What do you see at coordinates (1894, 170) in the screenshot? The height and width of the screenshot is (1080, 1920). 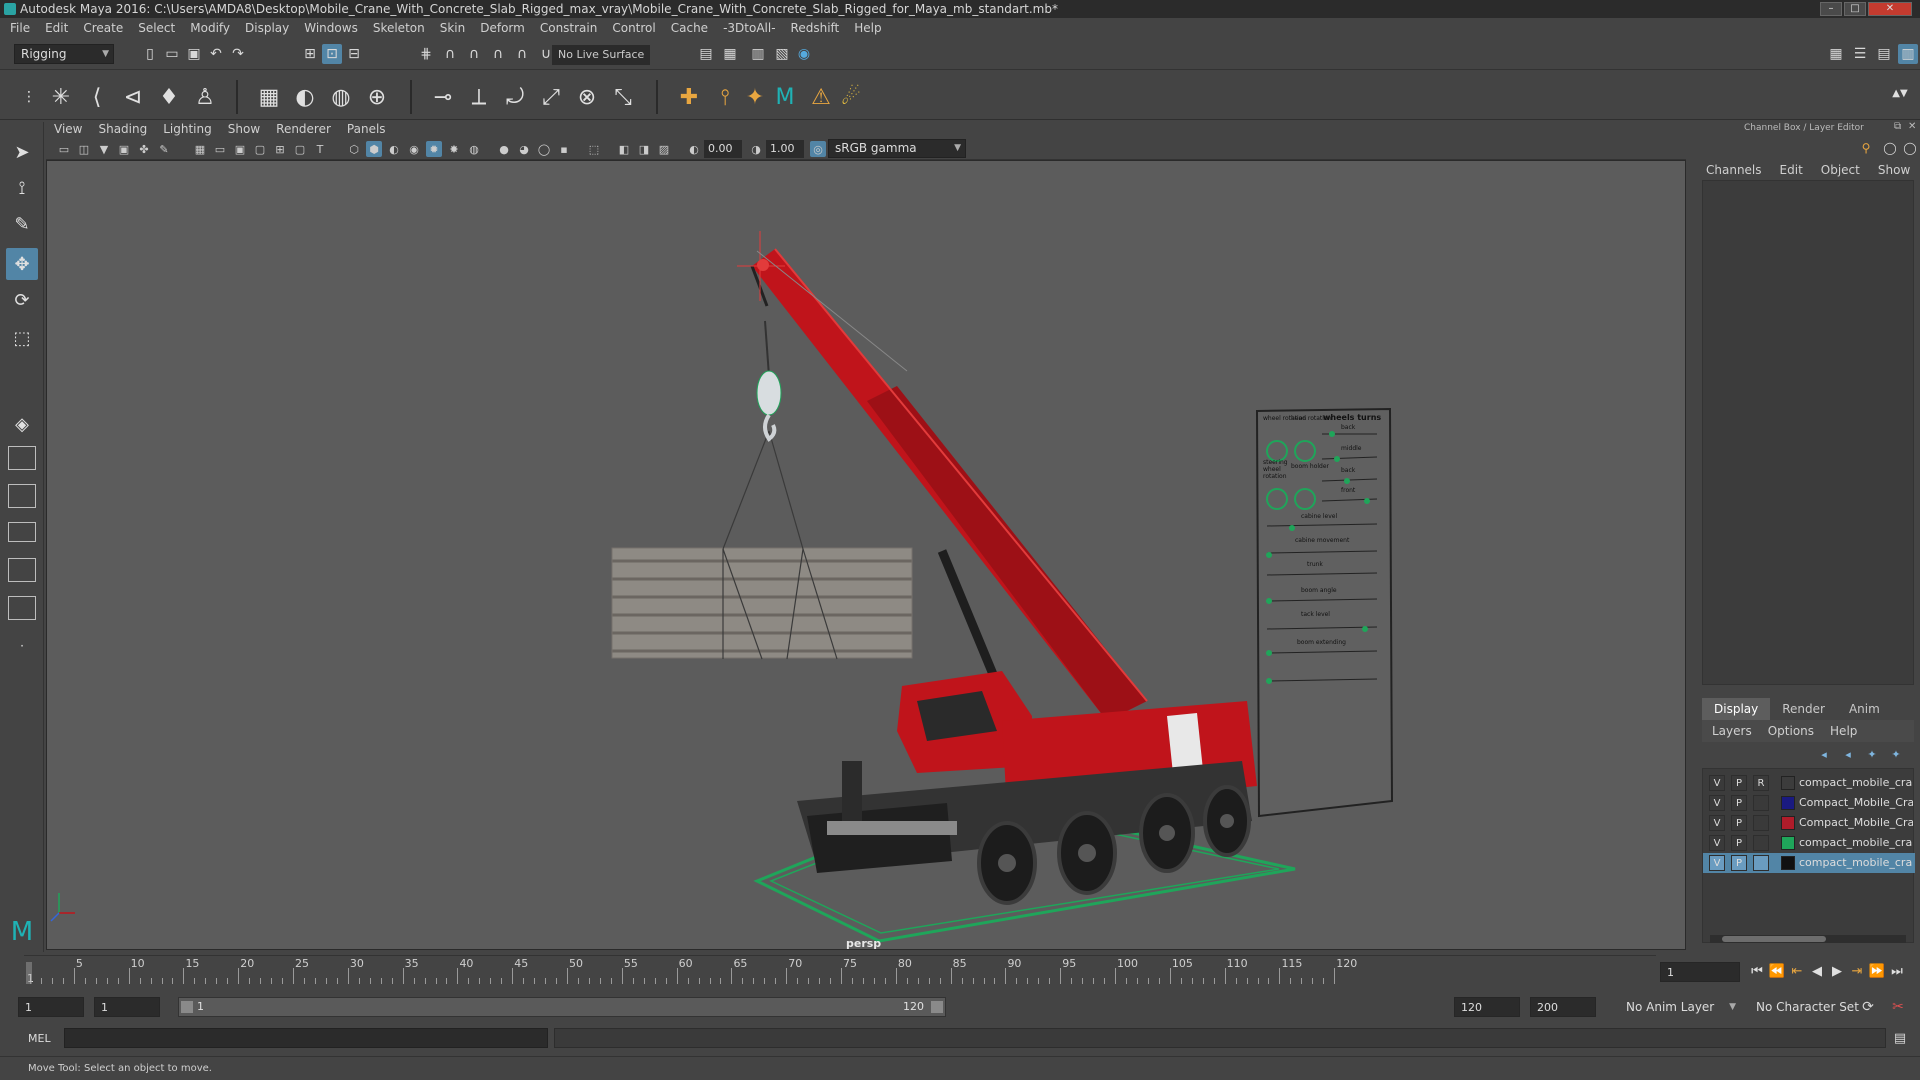 I see `cb-menu-show: Show` at bounding box center [1894, 170].